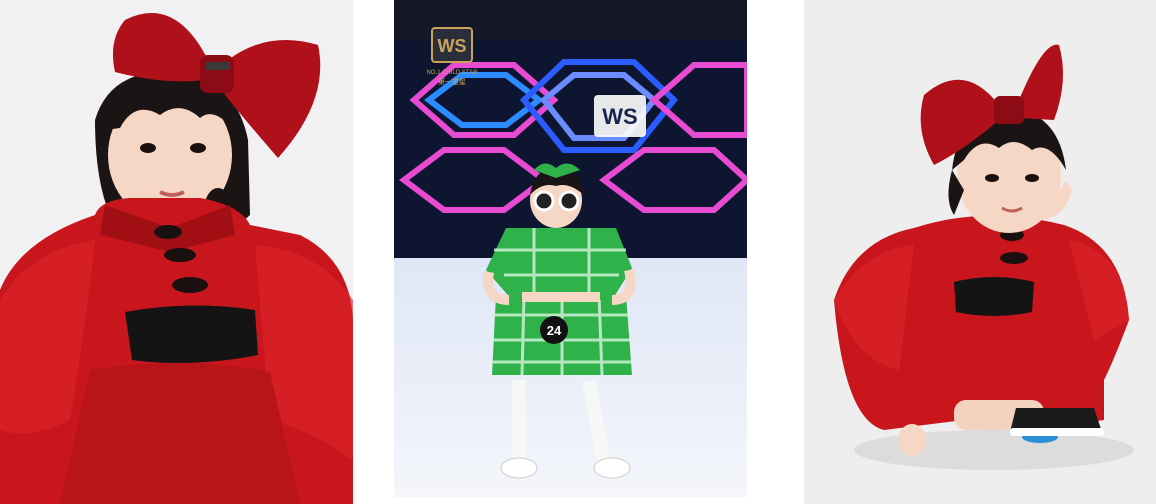  I want to click on screen-logo-text: WS, so click(619, 116).